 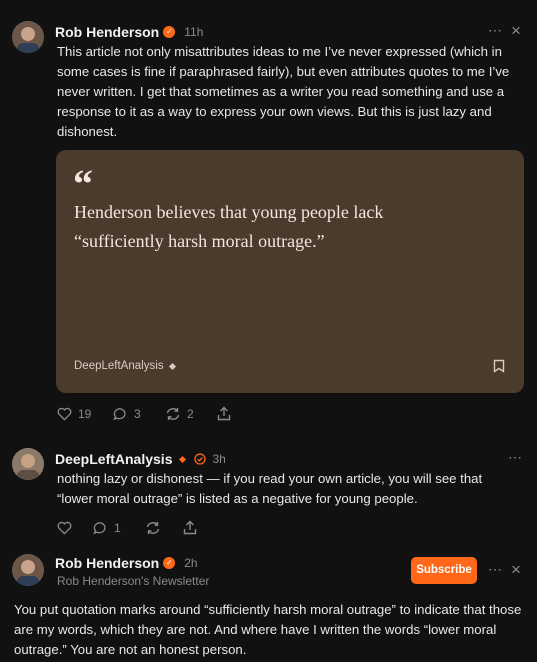 I want to click on restack-button: 2, so click(x=179, y=414).